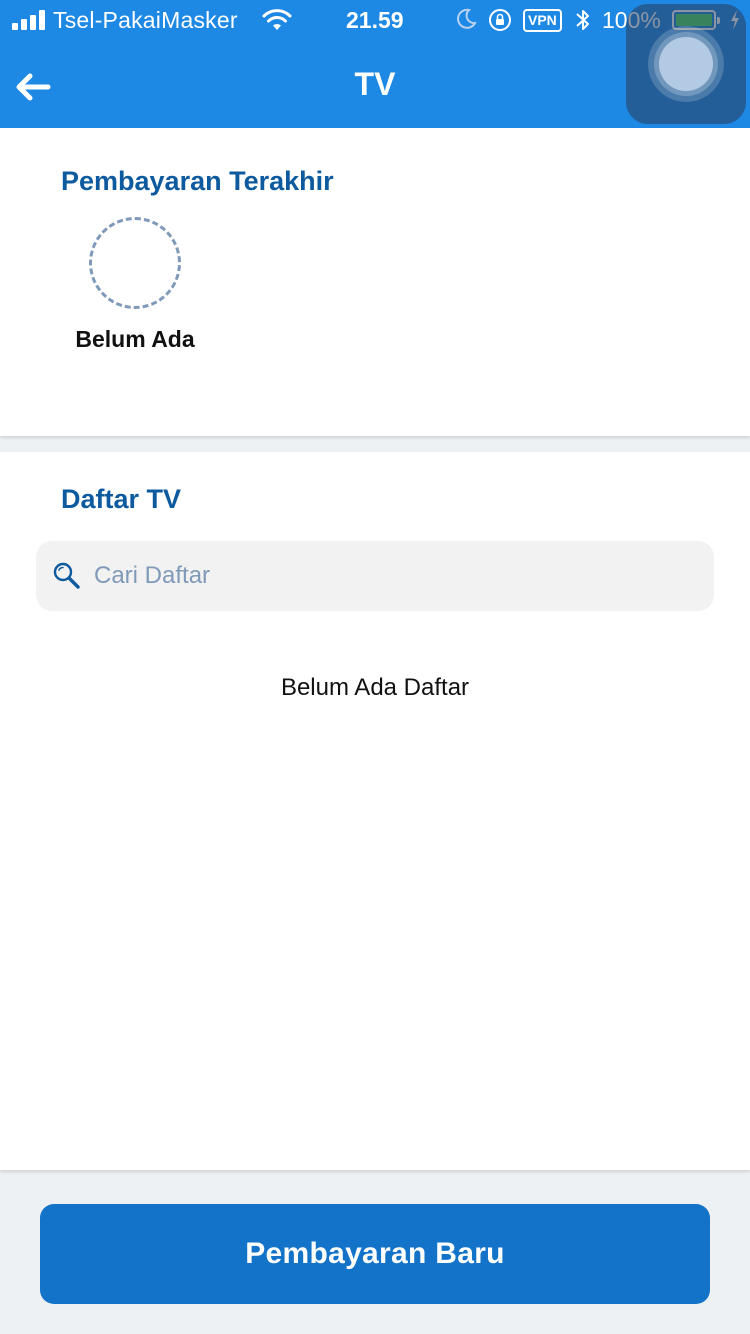  What do you see at coordinates (375, 64) in the screenshot?
I see `app-header: Tsel-PakaiMasker 21.59 VPN 100%` at bounding box center [375, 64].